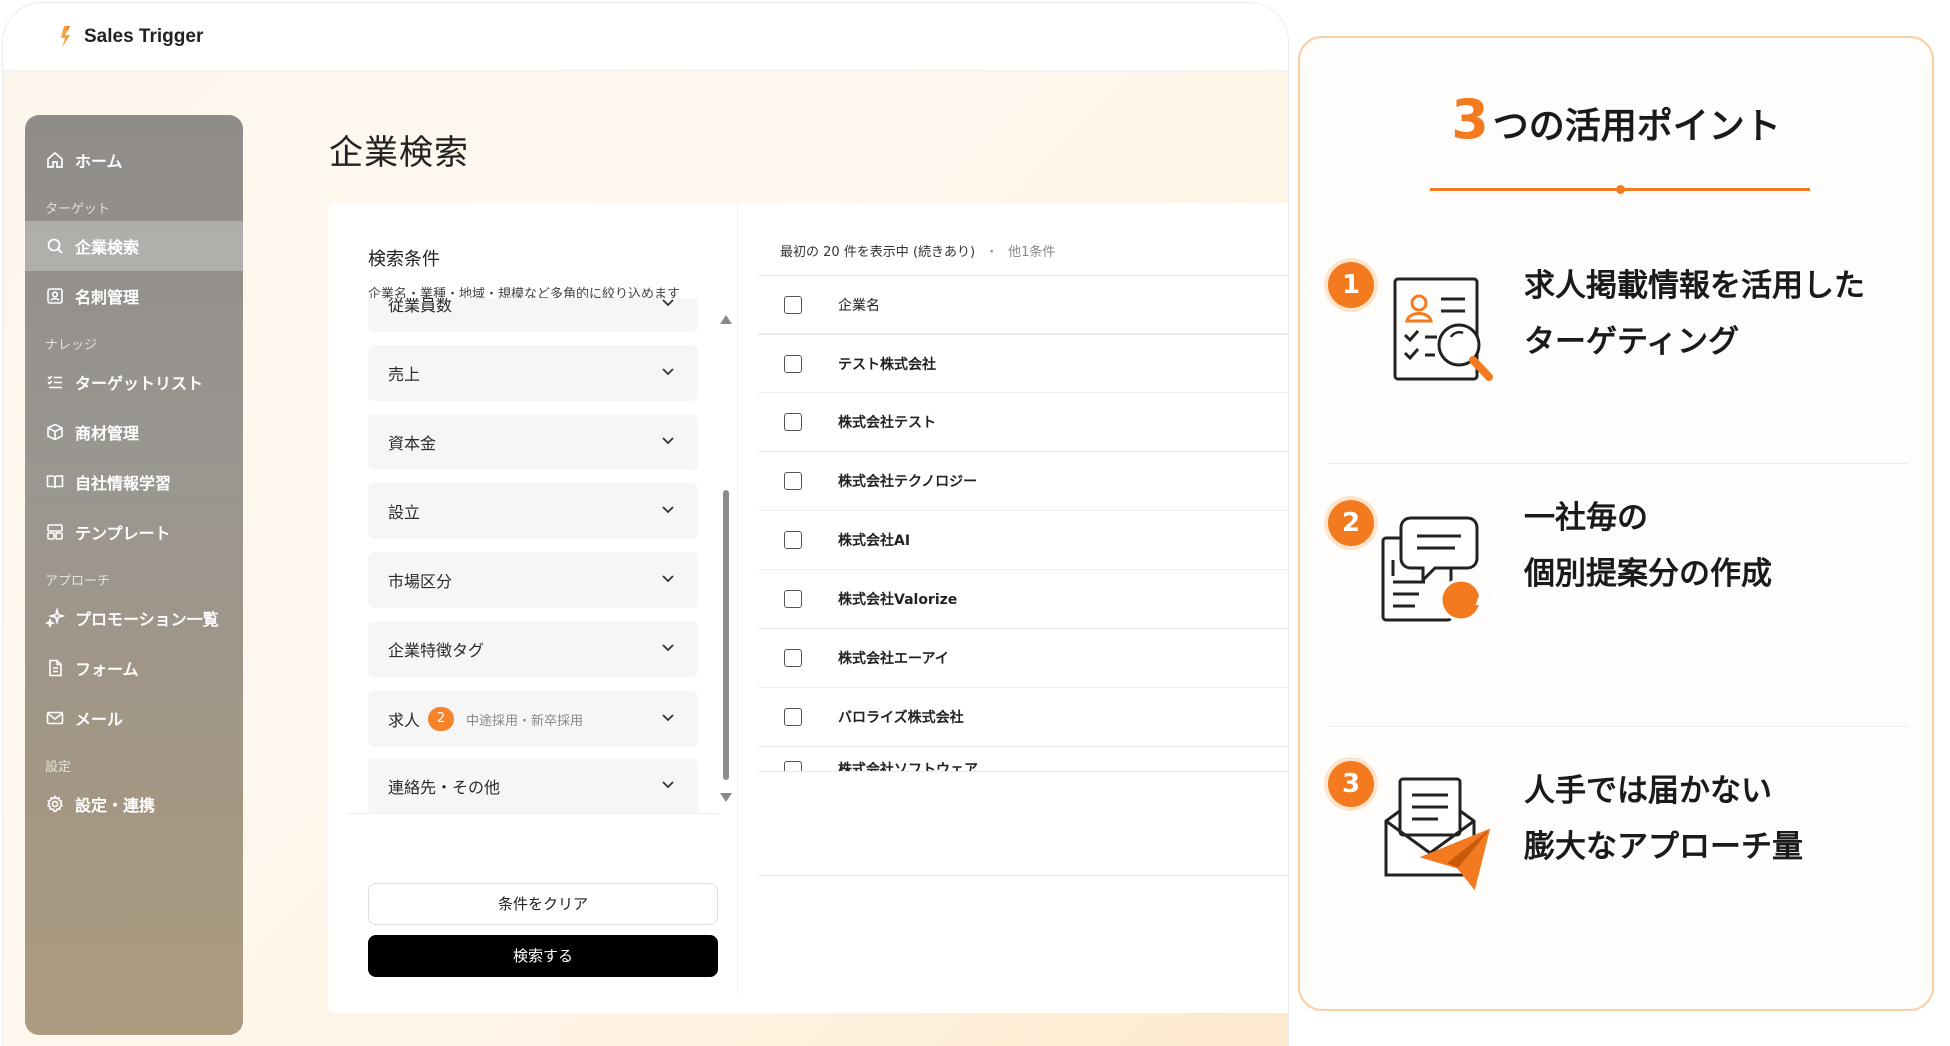 The height and width of the screenshot is (1046, 1950). What do you see at coordinates (887, 364) in the screenshot?
I see `company-name: テスト株式会社` at bounding box center [887, 364].